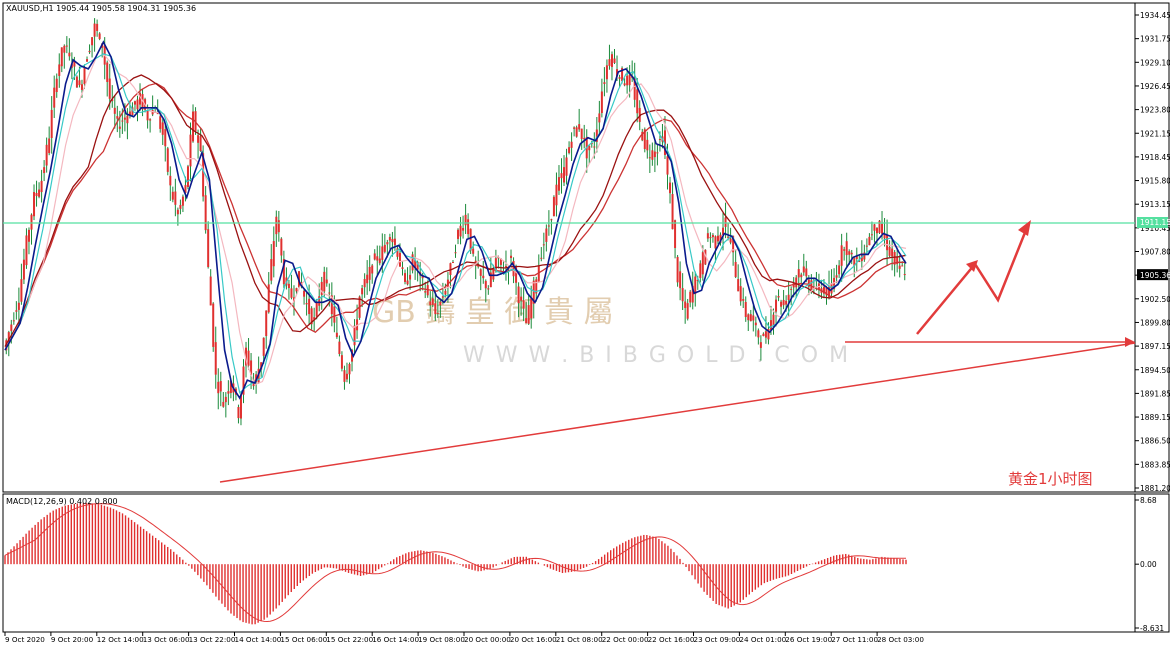 Image resolution: width=1170 pixels, height=654 pixels. What do you see at coordinates (579, 639) in the screenshot?
I see `time-tick-label: 21 Oct 08:00` at bounding box center [579, 639].